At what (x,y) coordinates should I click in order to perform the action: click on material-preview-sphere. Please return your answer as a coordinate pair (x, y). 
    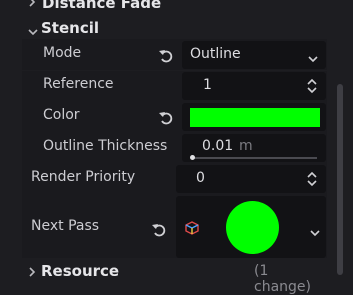
    Looking at the image, I should click on (252, 227).